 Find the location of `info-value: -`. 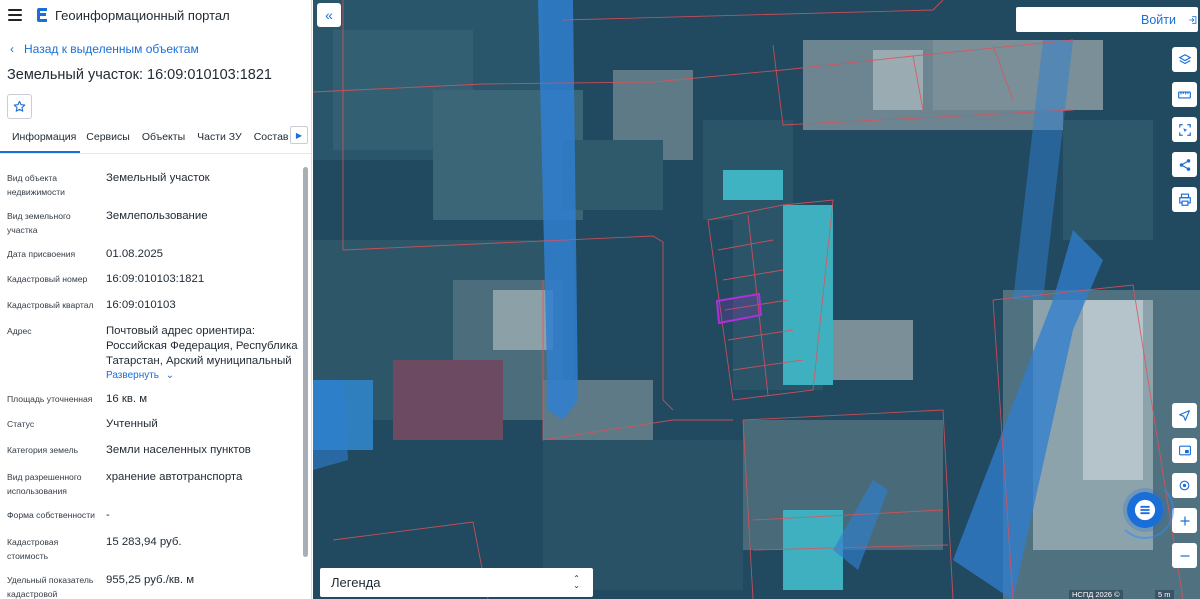

info-value: - is located at coordinates (108, 515).